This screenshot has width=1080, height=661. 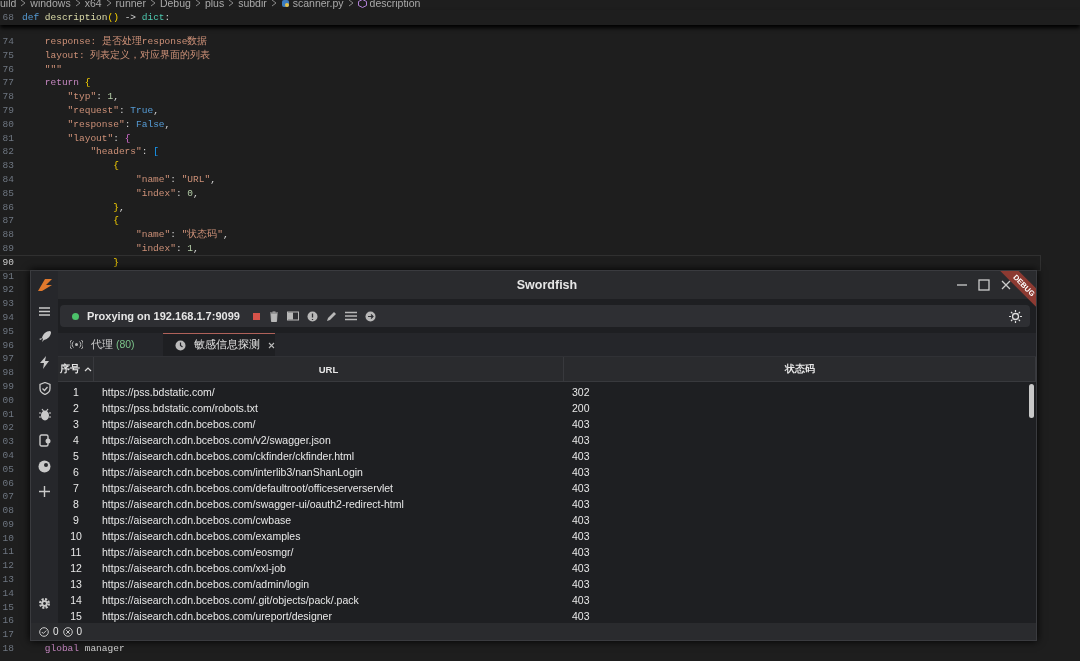 What do you see at coordinates (44, 631) in the screenshot?
I see `check-circle-icon` at bounding box center [44, 631].